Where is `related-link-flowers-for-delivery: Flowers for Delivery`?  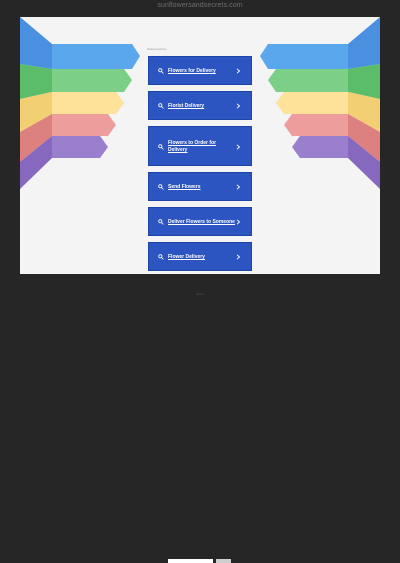 related-link-flowers-for-delivery: Flowers for Delivery is located at coordinates (200, 70).